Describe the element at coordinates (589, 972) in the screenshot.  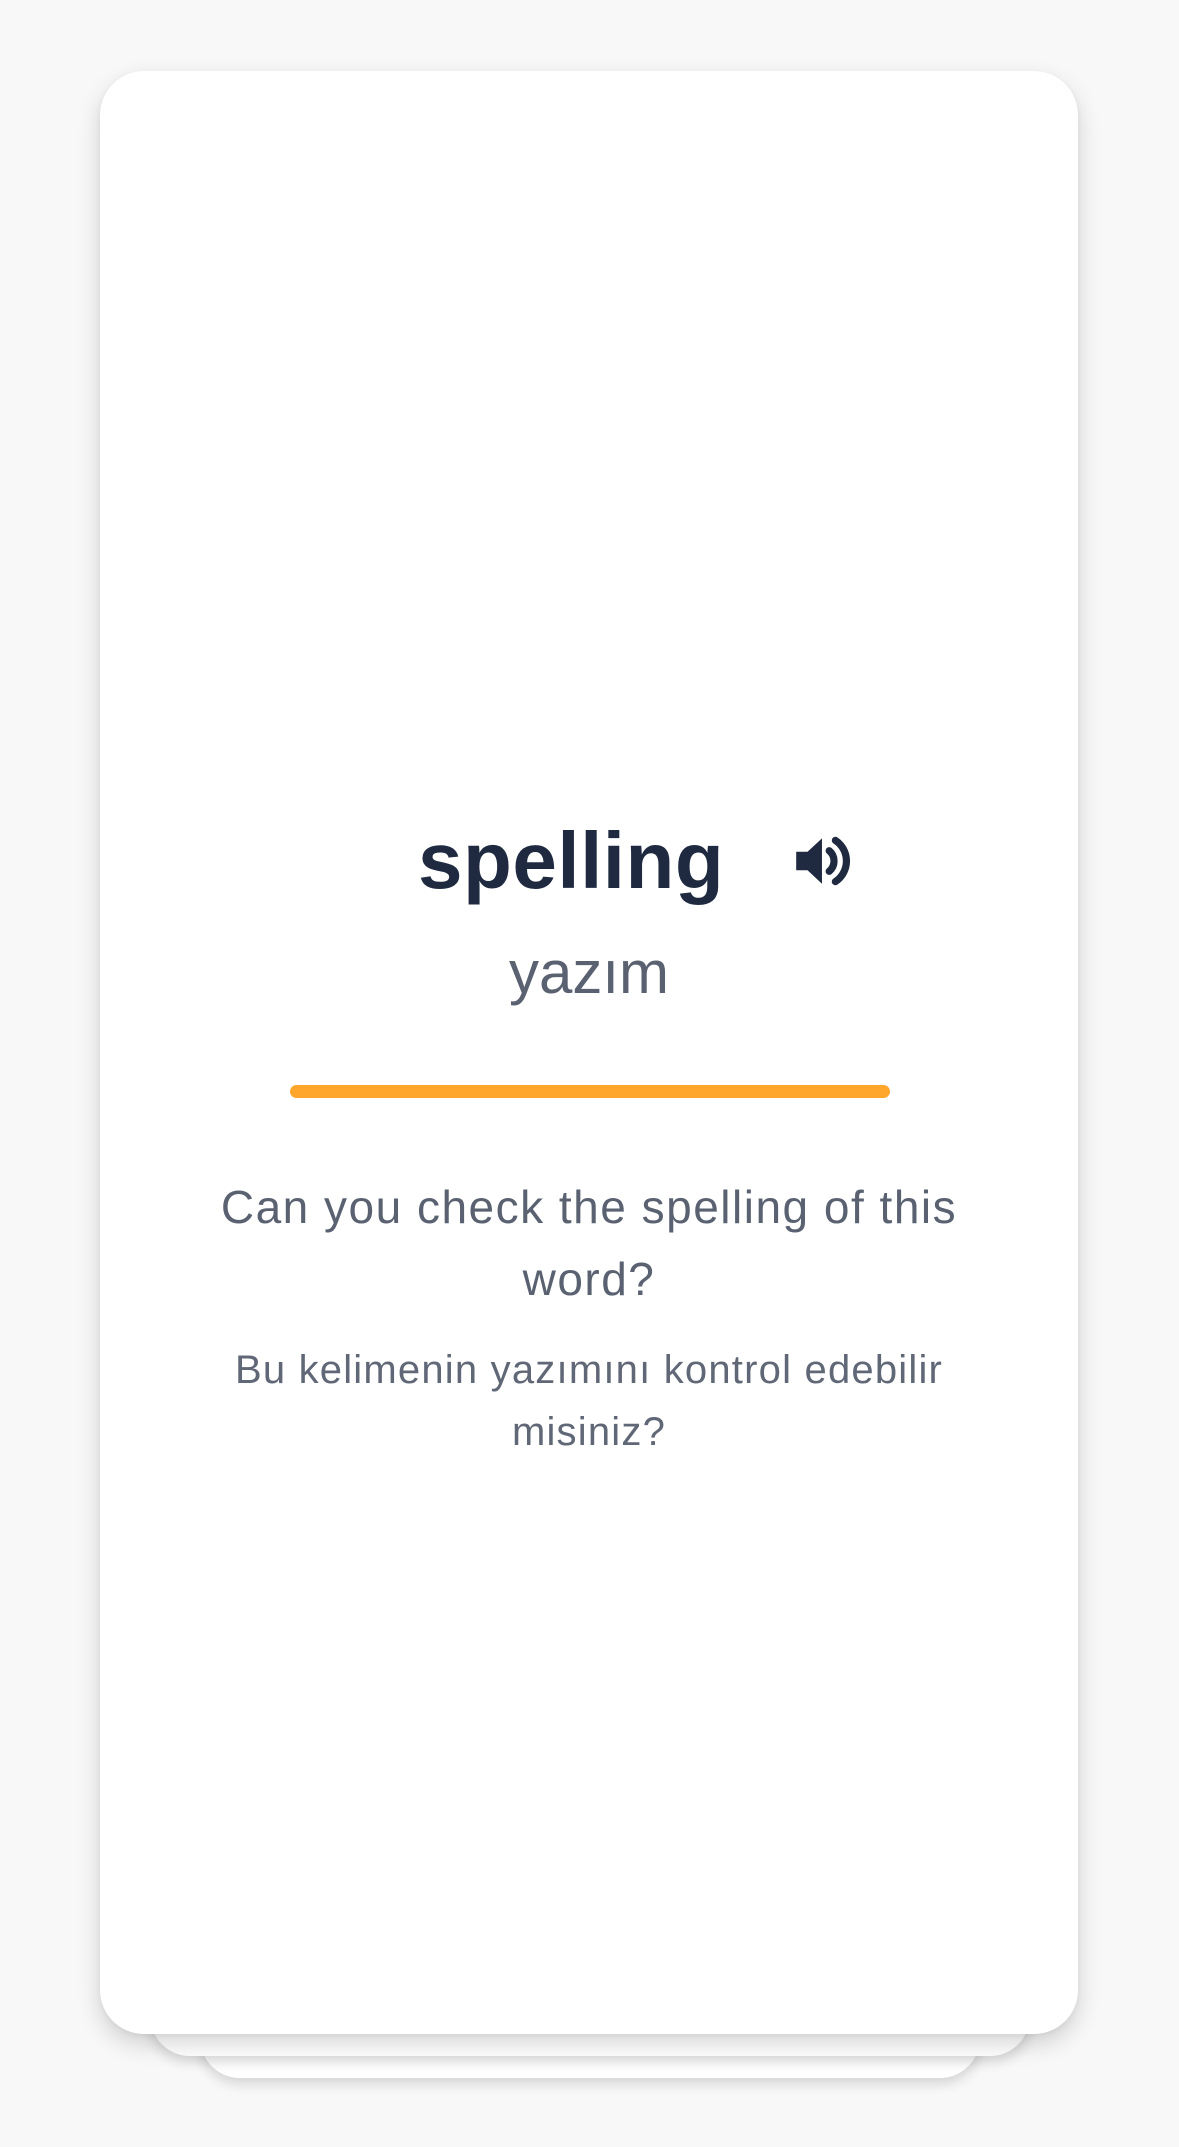
I see `word-translation: yazım` at that location.